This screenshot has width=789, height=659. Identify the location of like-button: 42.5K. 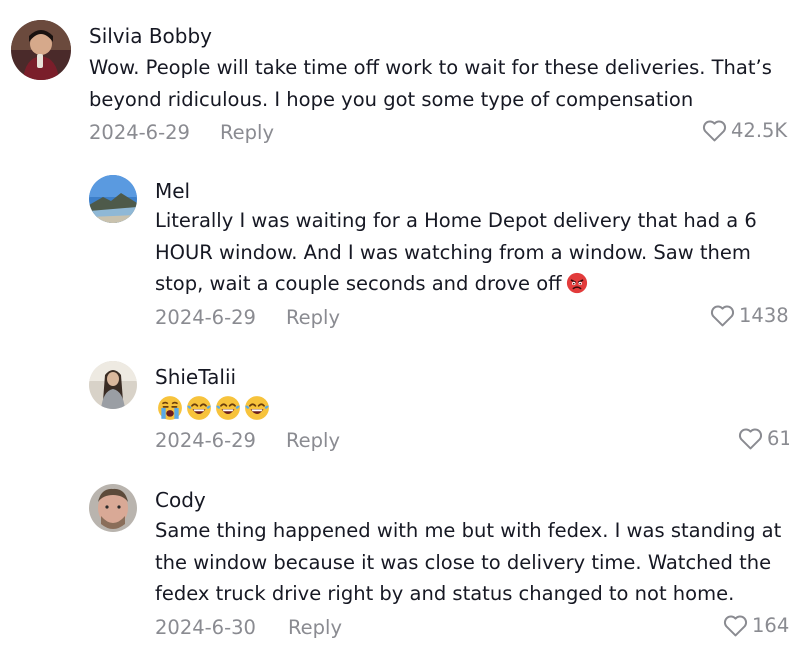
(744, 130).